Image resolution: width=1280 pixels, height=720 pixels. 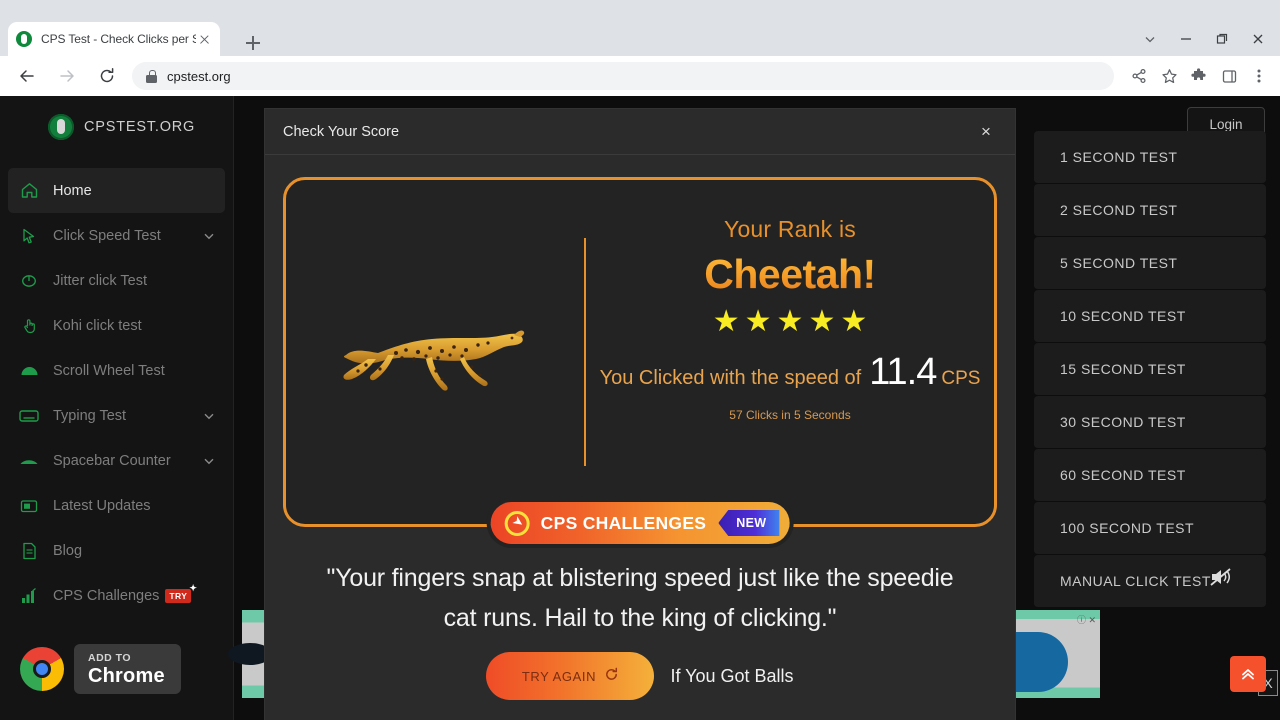 I want to click on refresh-icon, so click(x=611, y=676).